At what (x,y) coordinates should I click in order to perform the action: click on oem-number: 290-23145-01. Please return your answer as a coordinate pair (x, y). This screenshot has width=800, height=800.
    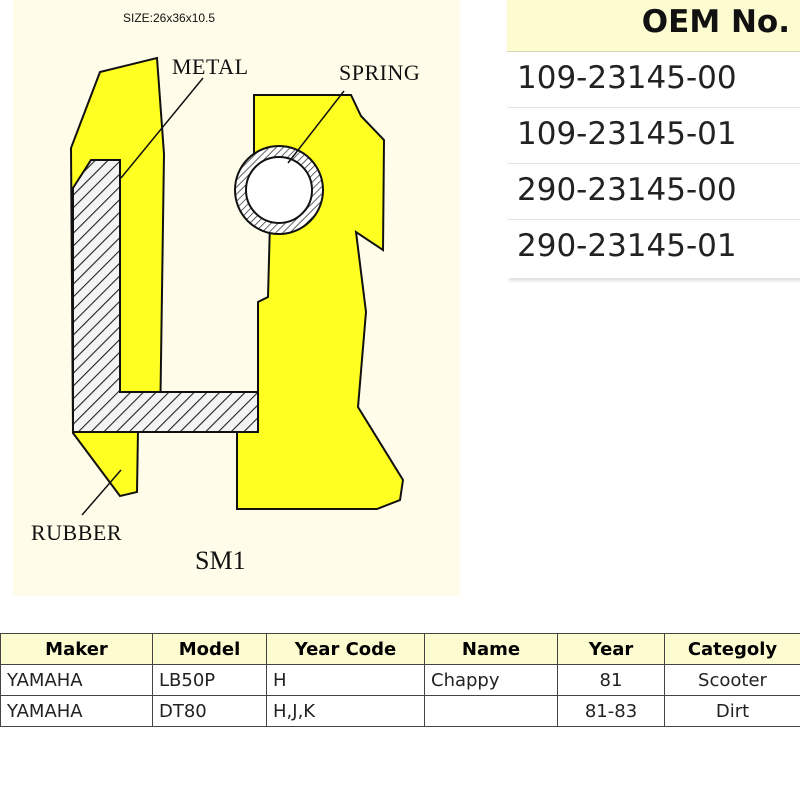
    Looking at the image, I should click on (627, 246).